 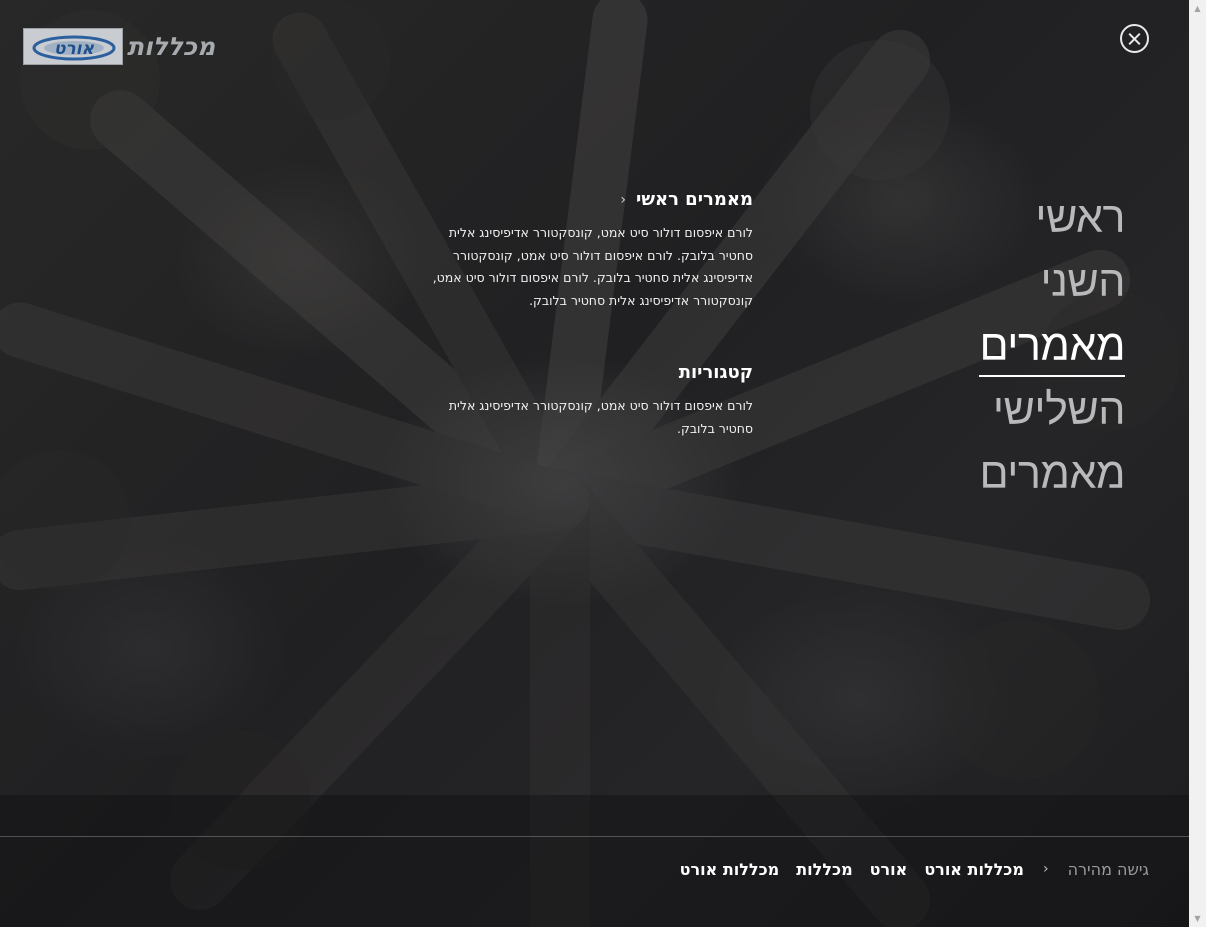 I want to click on svg-text: אורט, so click(x=74, y=49).